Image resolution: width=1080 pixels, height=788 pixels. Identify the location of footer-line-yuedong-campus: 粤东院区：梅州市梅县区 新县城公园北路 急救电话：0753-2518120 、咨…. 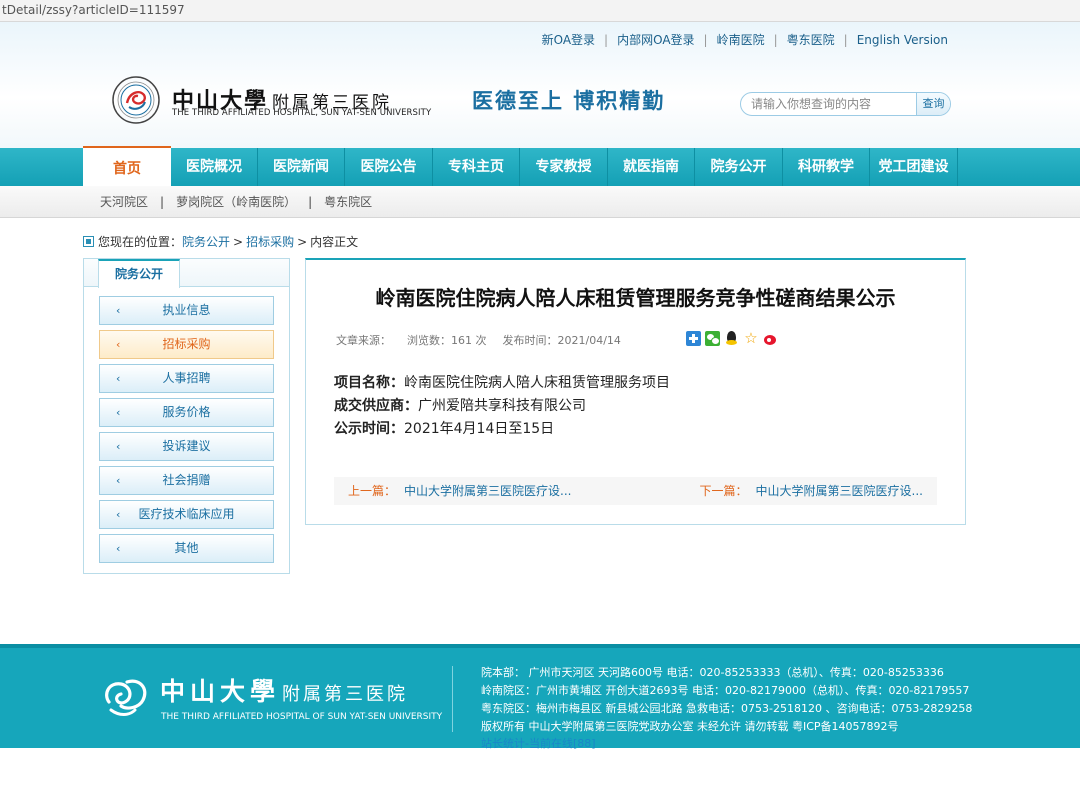
(727, 708).